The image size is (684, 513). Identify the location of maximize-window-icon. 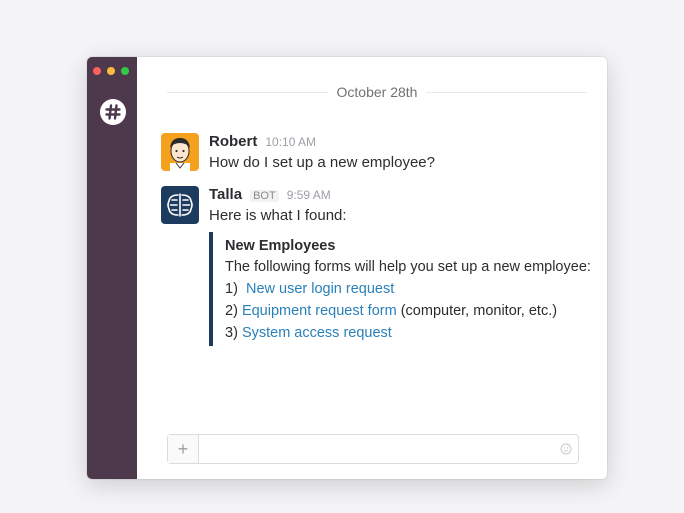
(125, 71).